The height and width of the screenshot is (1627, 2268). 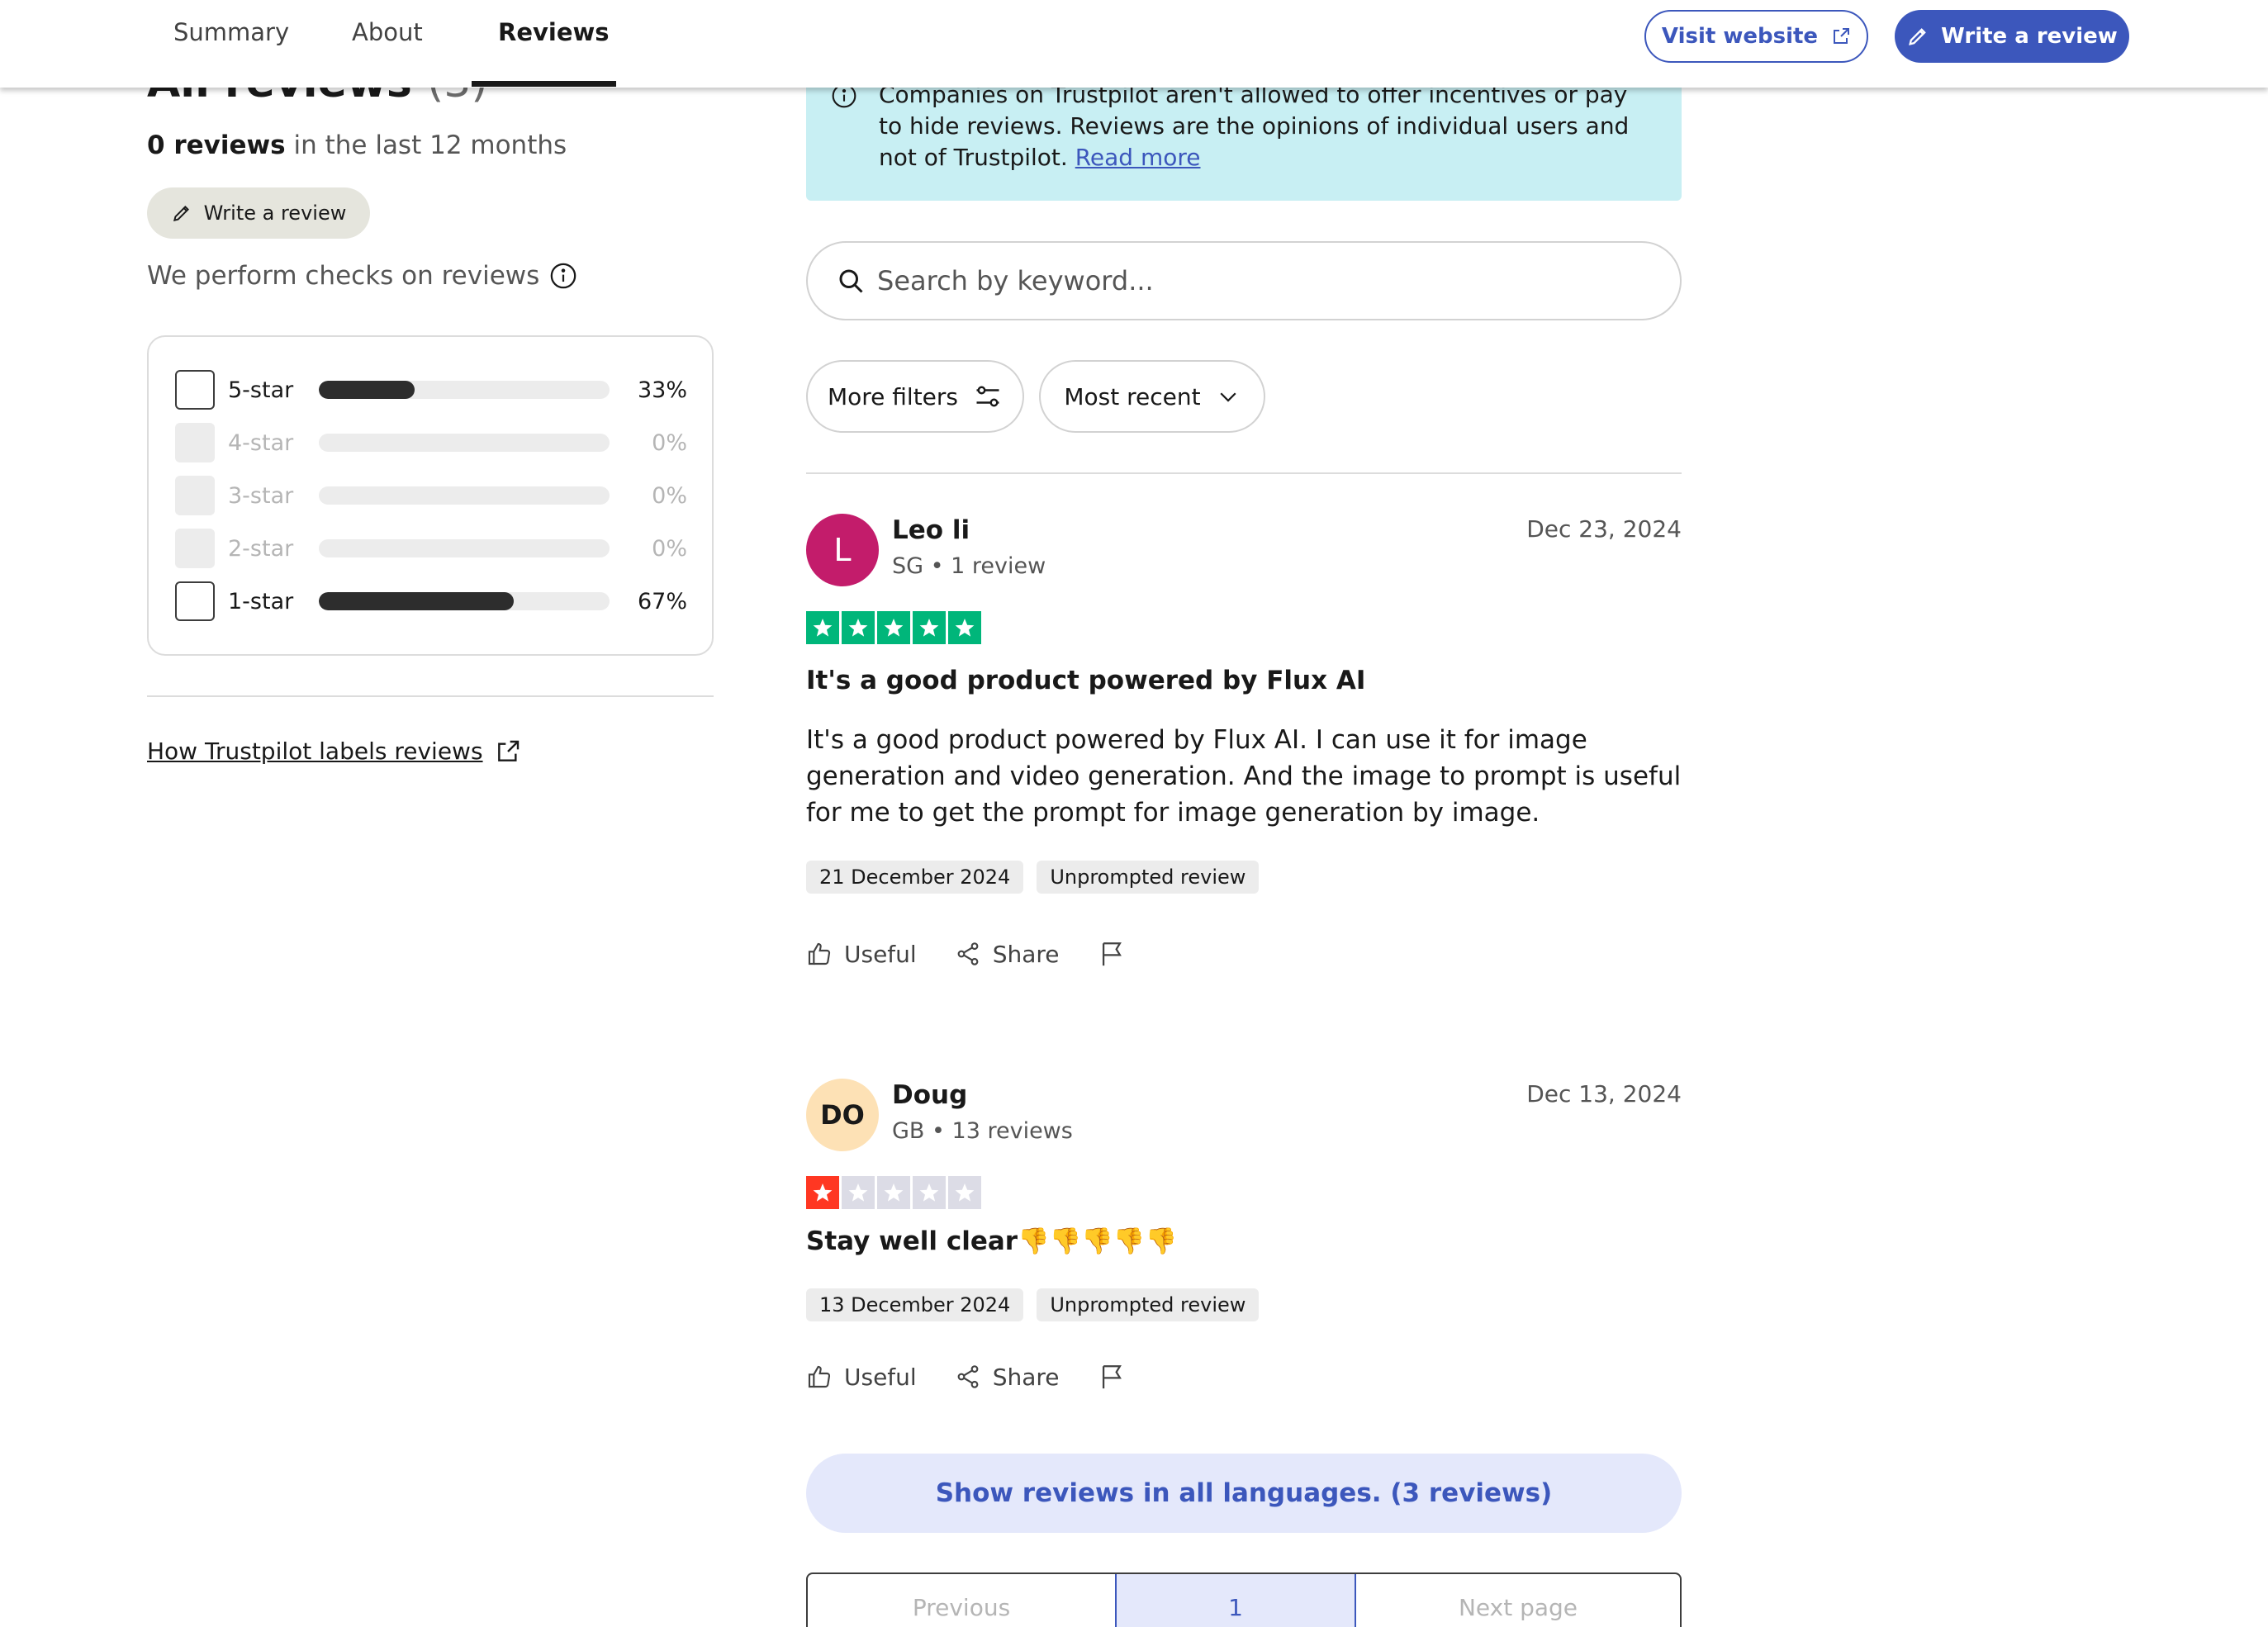 I want to click on rating-label-2: 2-star, so click(x=261, y=548).